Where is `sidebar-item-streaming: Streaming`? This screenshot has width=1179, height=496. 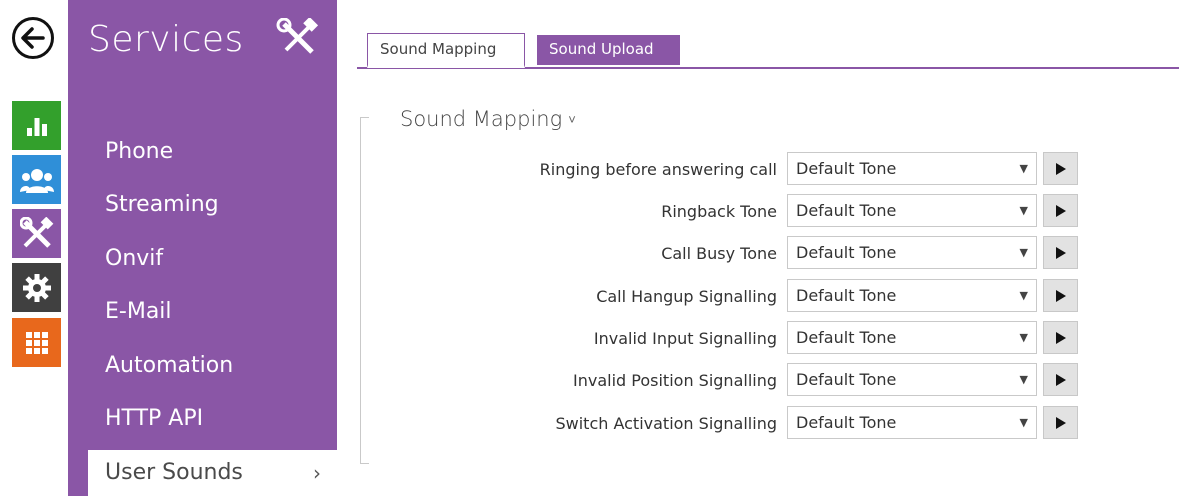 sidebar-item-streaming: Streaming is located at coordinates (202, 205).